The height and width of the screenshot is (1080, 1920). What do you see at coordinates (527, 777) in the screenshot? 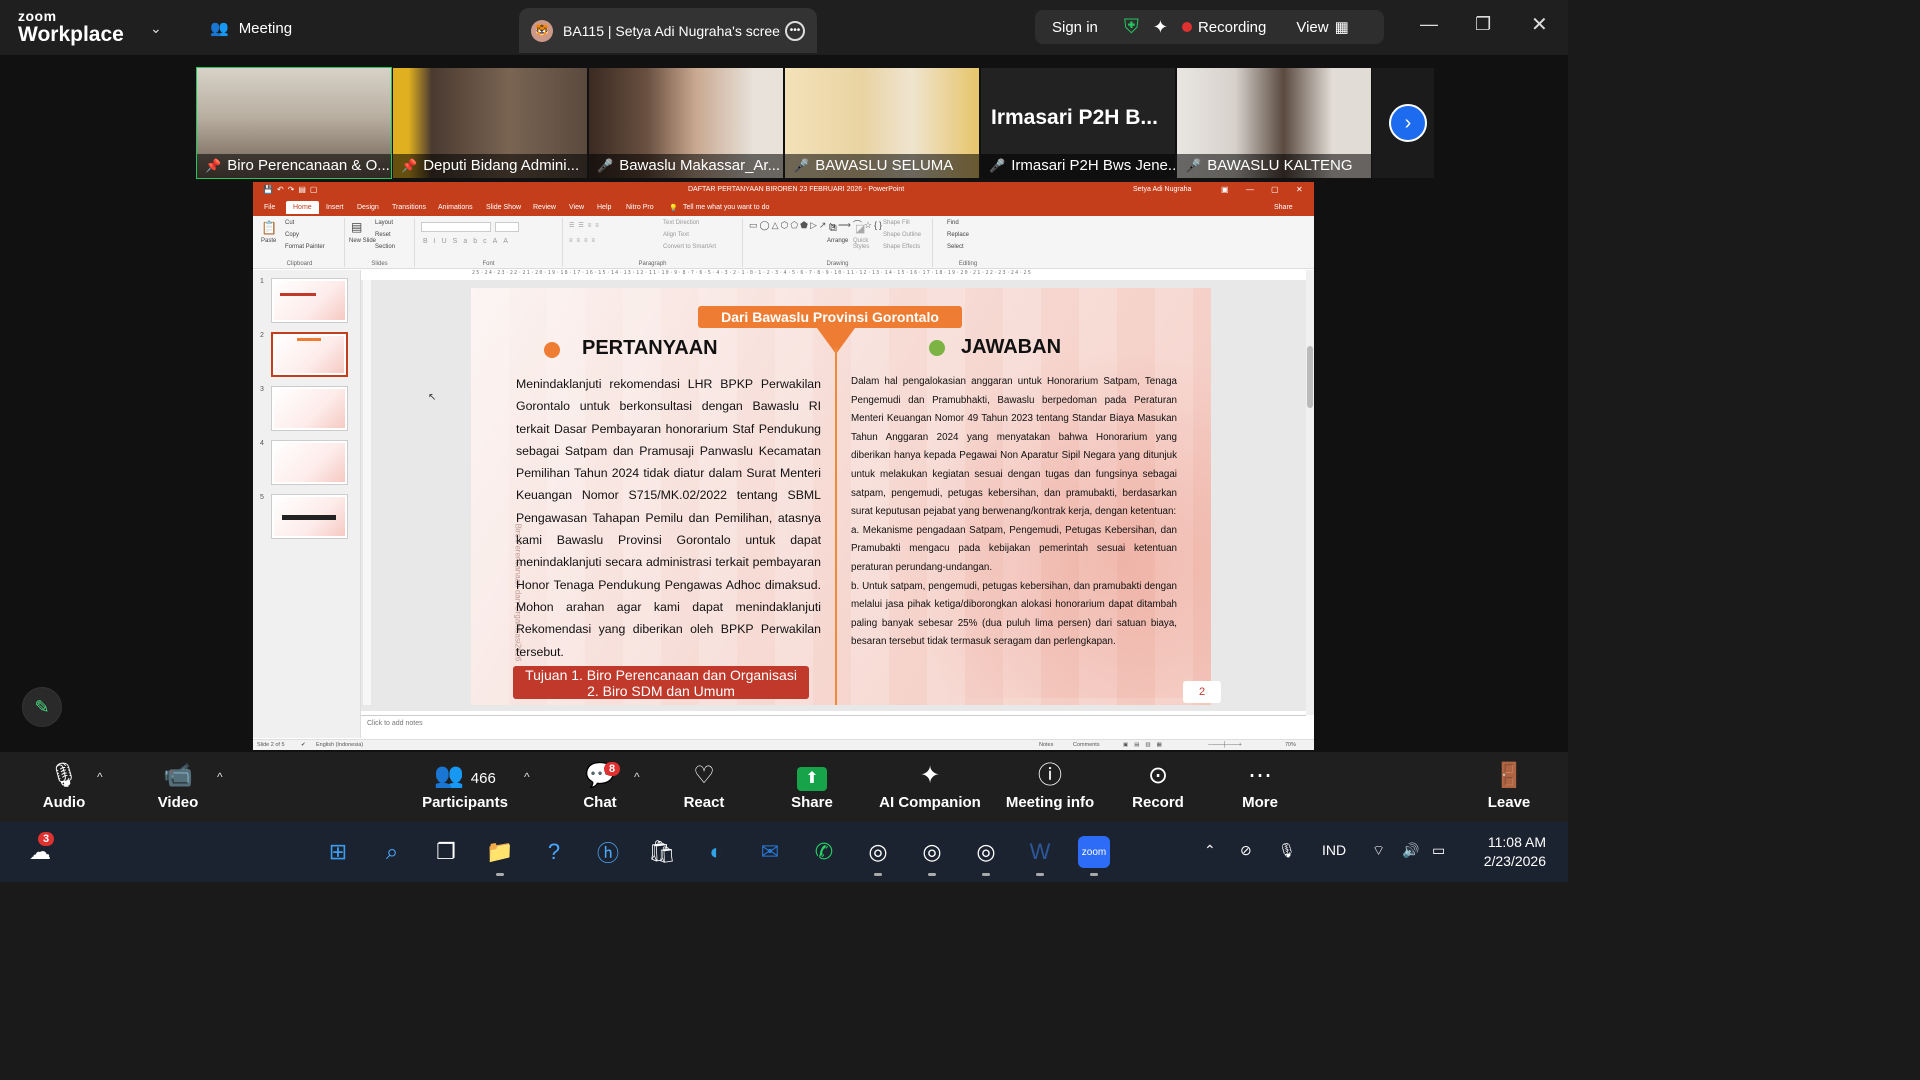
I see `participants-options-chevron-icon: ^` at bounding box center [527, 777].